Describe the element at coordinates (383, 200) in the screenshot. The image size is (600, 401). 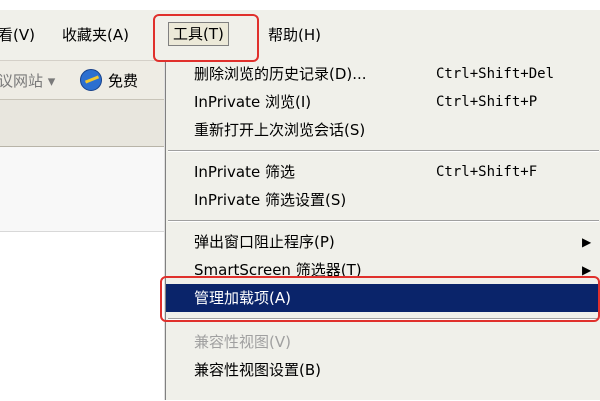
I see `menu-item-inprivate-filter-settings: InPrivate 筛选设置(S)` at that location.